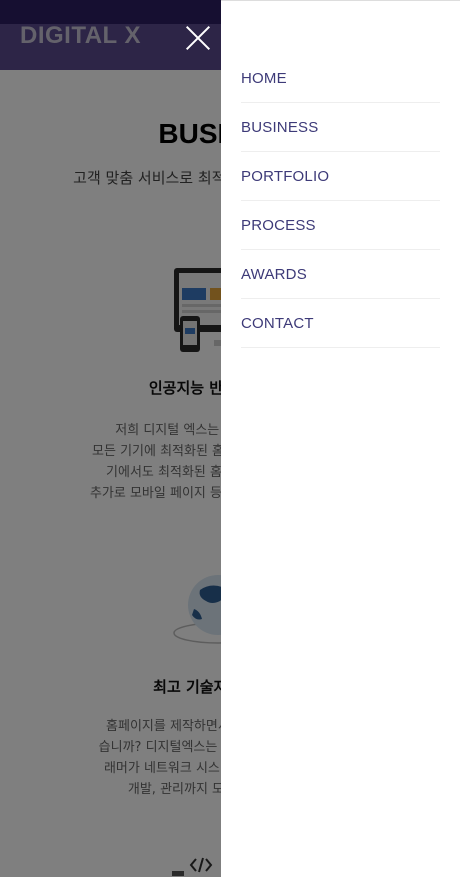  What do you see at coordinates (280, 127) in the screenshot?
I see `nav-item-label: BUSINESS` at bounding box center [280, 127].